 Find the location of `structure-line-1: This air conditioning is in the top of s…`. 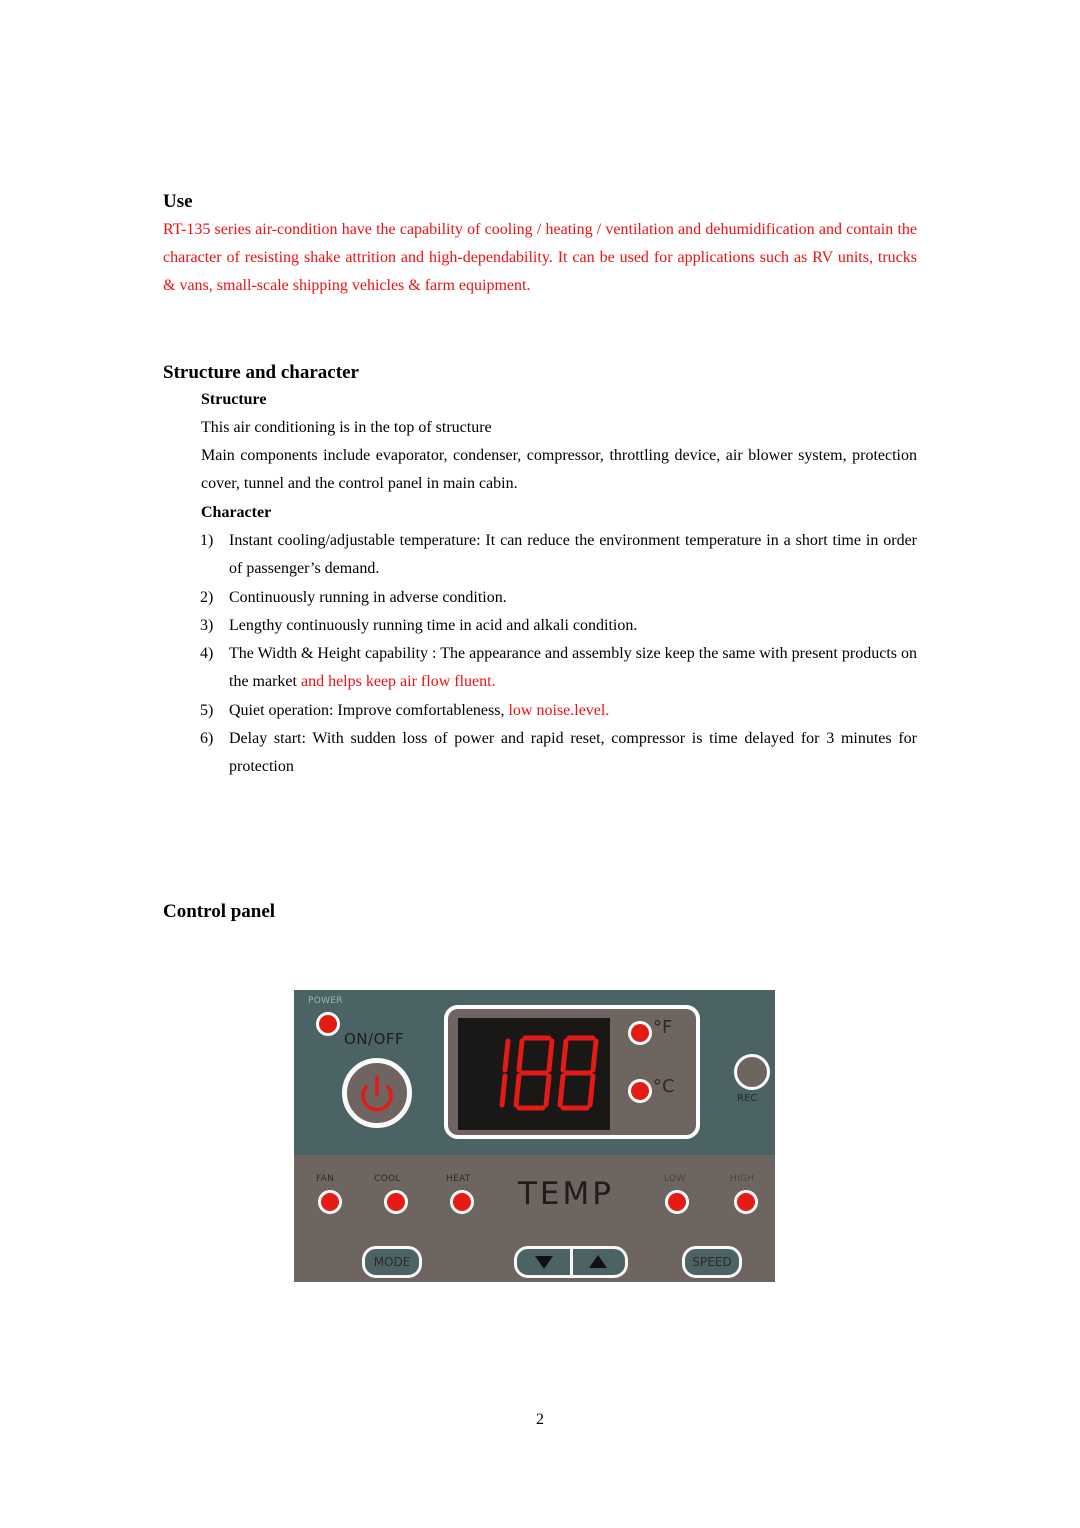

structure-line-1: This air conditioning is in the top of s… is located at coordinates (346, 427).